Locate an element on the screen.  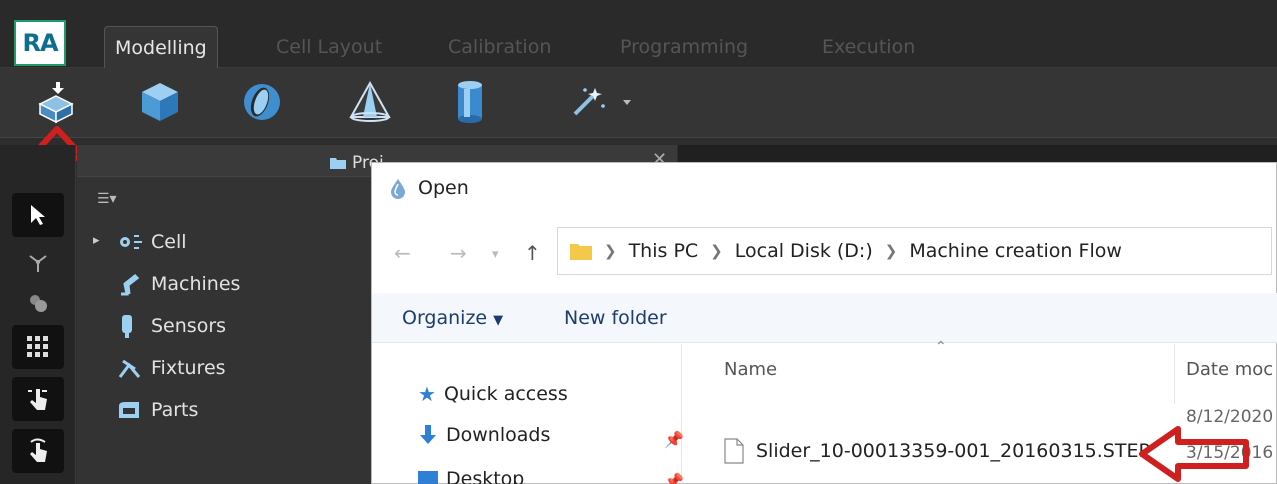
file-name: Slider_10-00013359-001_20160315.STEP is located at coordinates (953, 451).